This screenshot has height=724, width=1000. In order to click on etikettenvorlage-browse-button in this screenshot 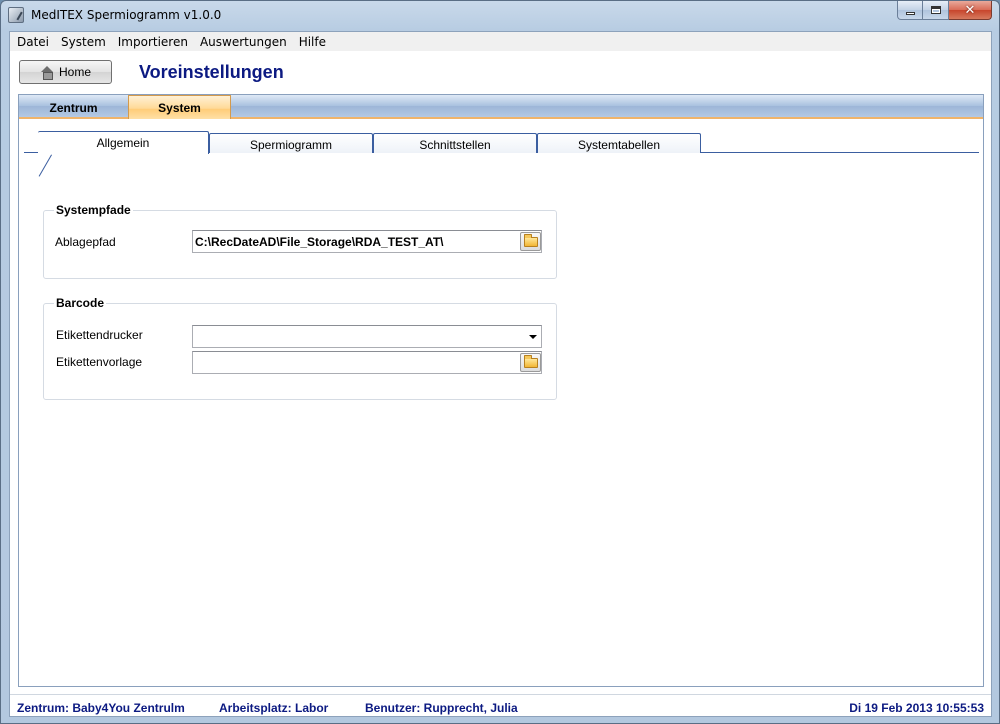, I will do `click(530, 362)`.